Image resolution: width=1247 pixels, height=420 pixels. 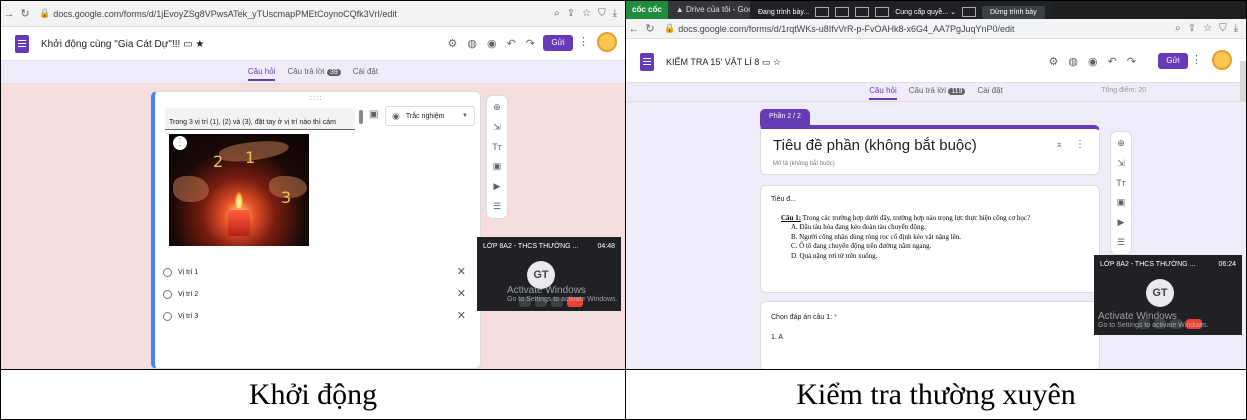 I want to click on image-menu-icon: ⋮, so click(x=180, y=143).